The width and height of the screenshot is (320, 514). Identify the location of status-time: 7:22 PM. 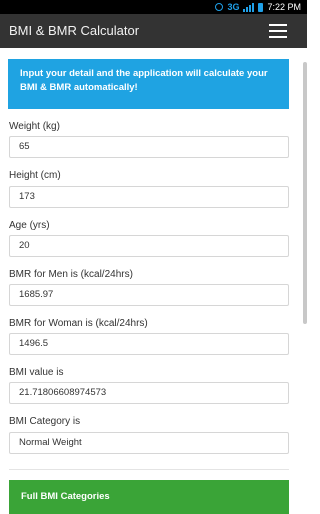
(284, 7).